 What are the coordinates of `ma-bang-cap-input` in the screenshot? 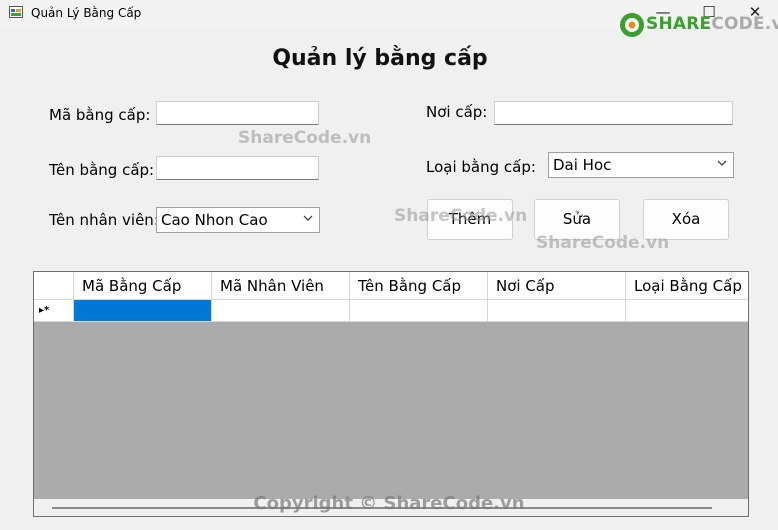 It's located at (237, 113).